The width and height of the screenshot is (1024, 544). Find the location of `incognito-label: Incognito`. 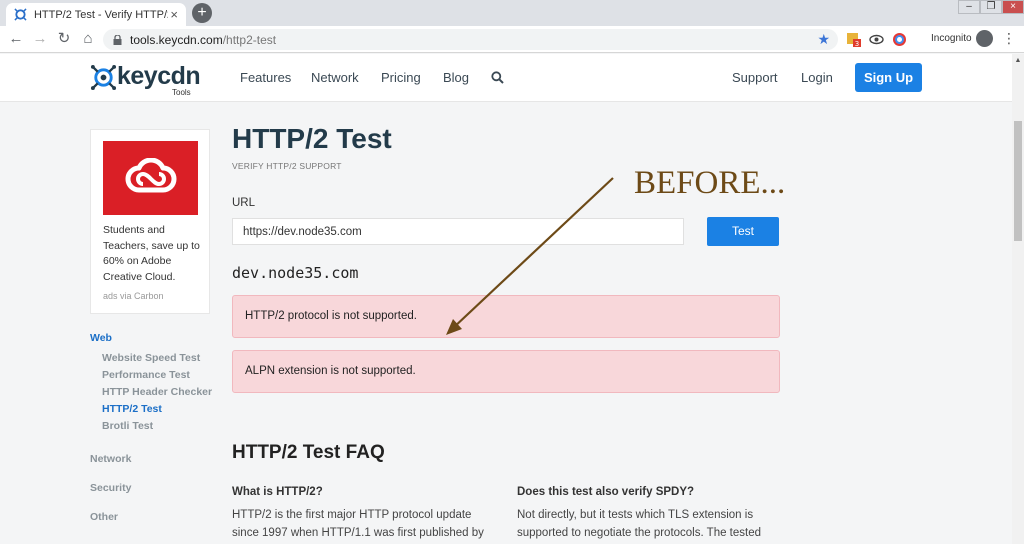

incognito-label: Incognito is located at coordinates (951, 38).